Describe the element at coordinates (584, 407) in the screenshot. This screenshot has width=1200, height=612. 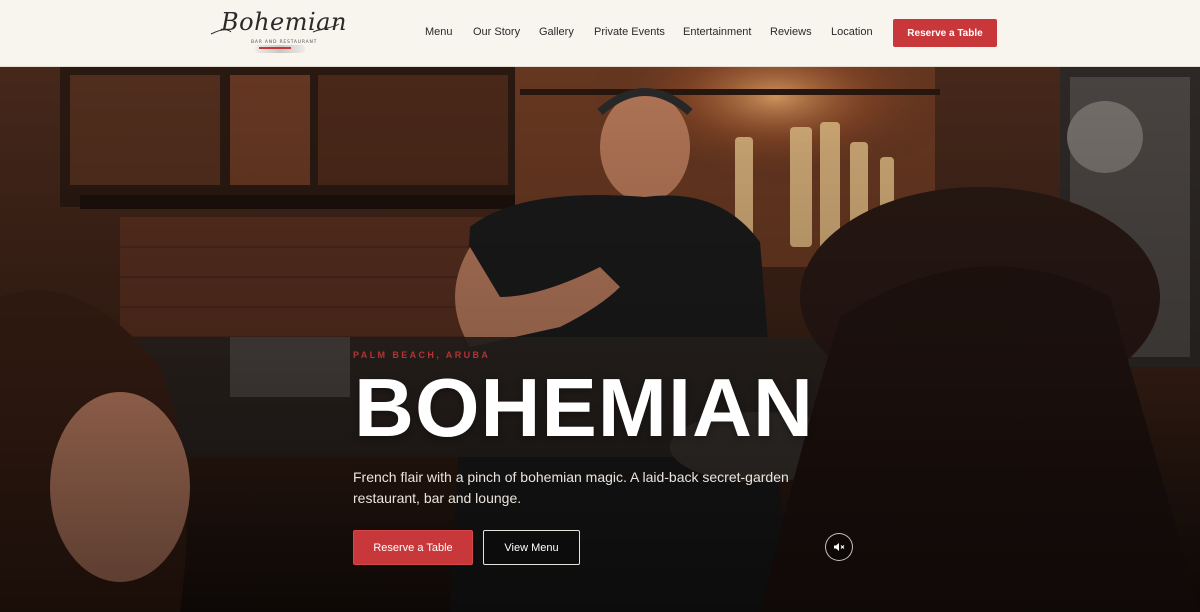
I see `hero-title: BOHEMIAN` at that location.